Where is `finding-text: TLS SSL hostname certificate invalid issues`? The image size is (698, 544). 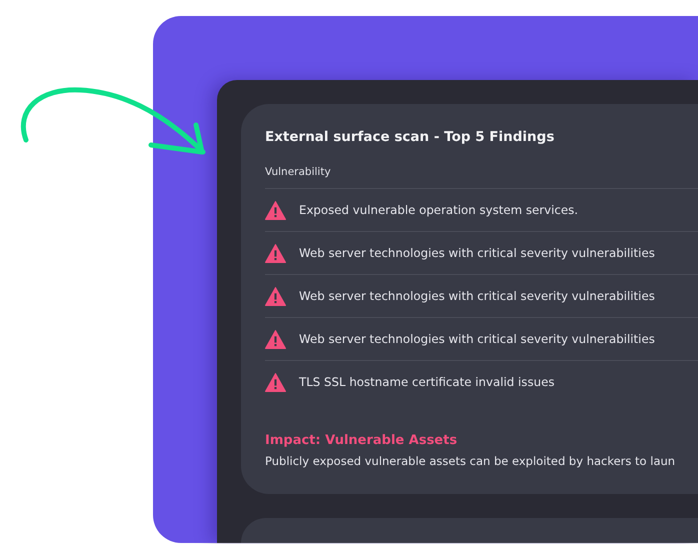 finding-text: TLS SSL hostname certificate invalid issues is located at coordinates (426, 382).